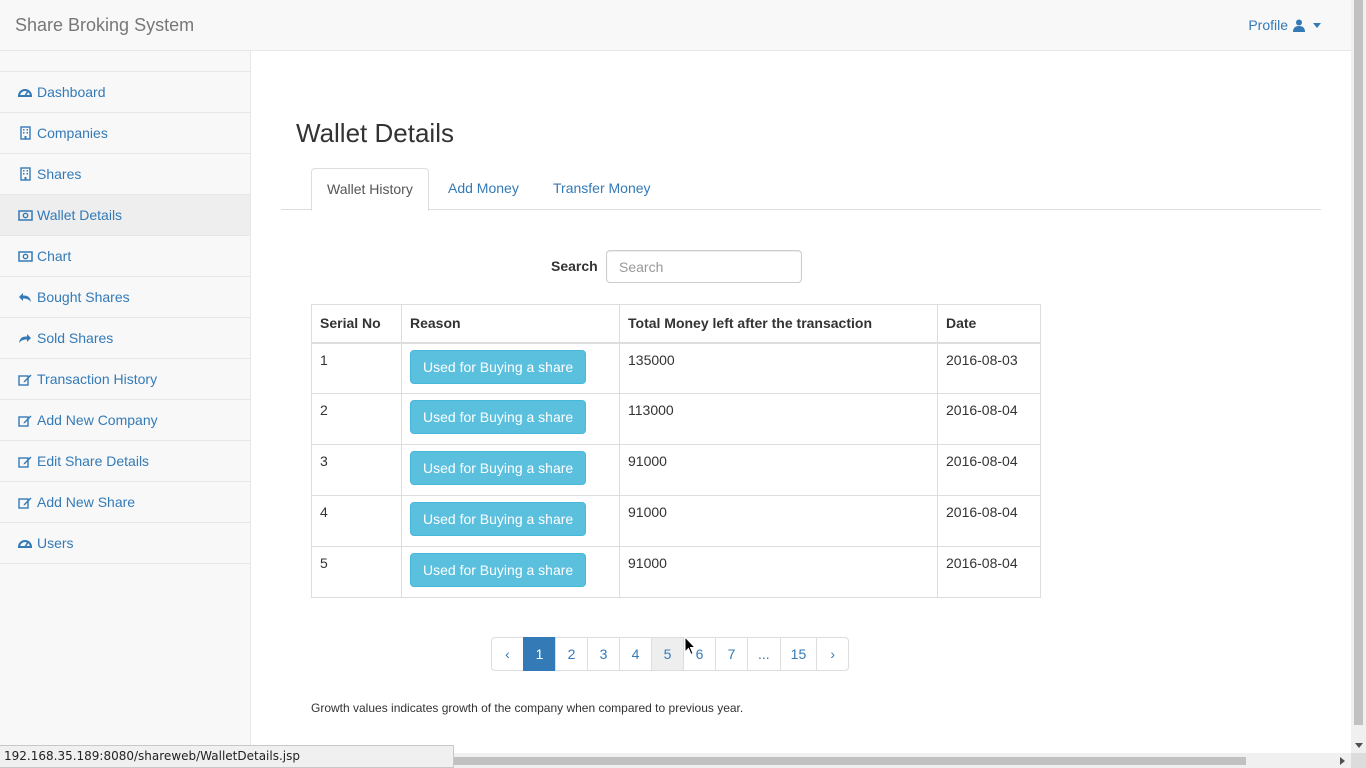 The height and width of the screenshot is (768, 1366). What do you see at coordinates (25, 338) in the screenshot?
I see `share-icon` at bounding box center [25, 338].